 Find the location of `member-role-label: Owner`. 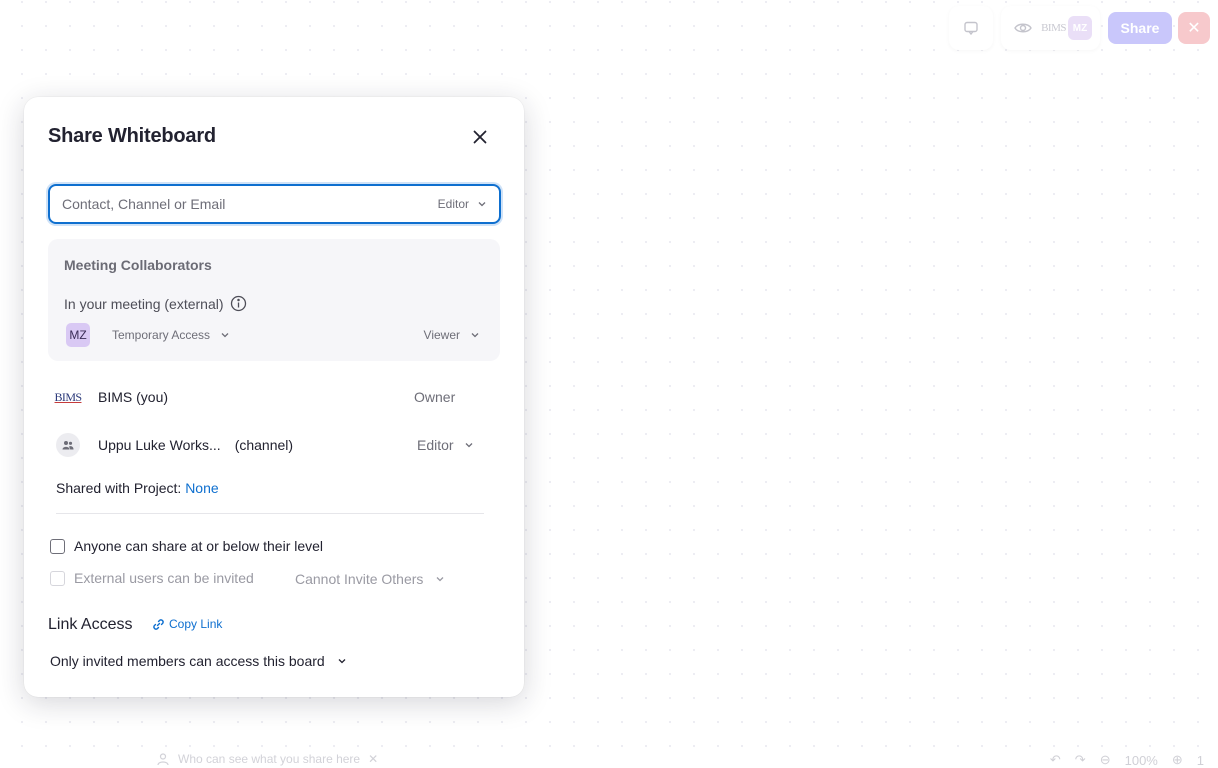

member-role-label: Owner is located at coordinates (435, 397).